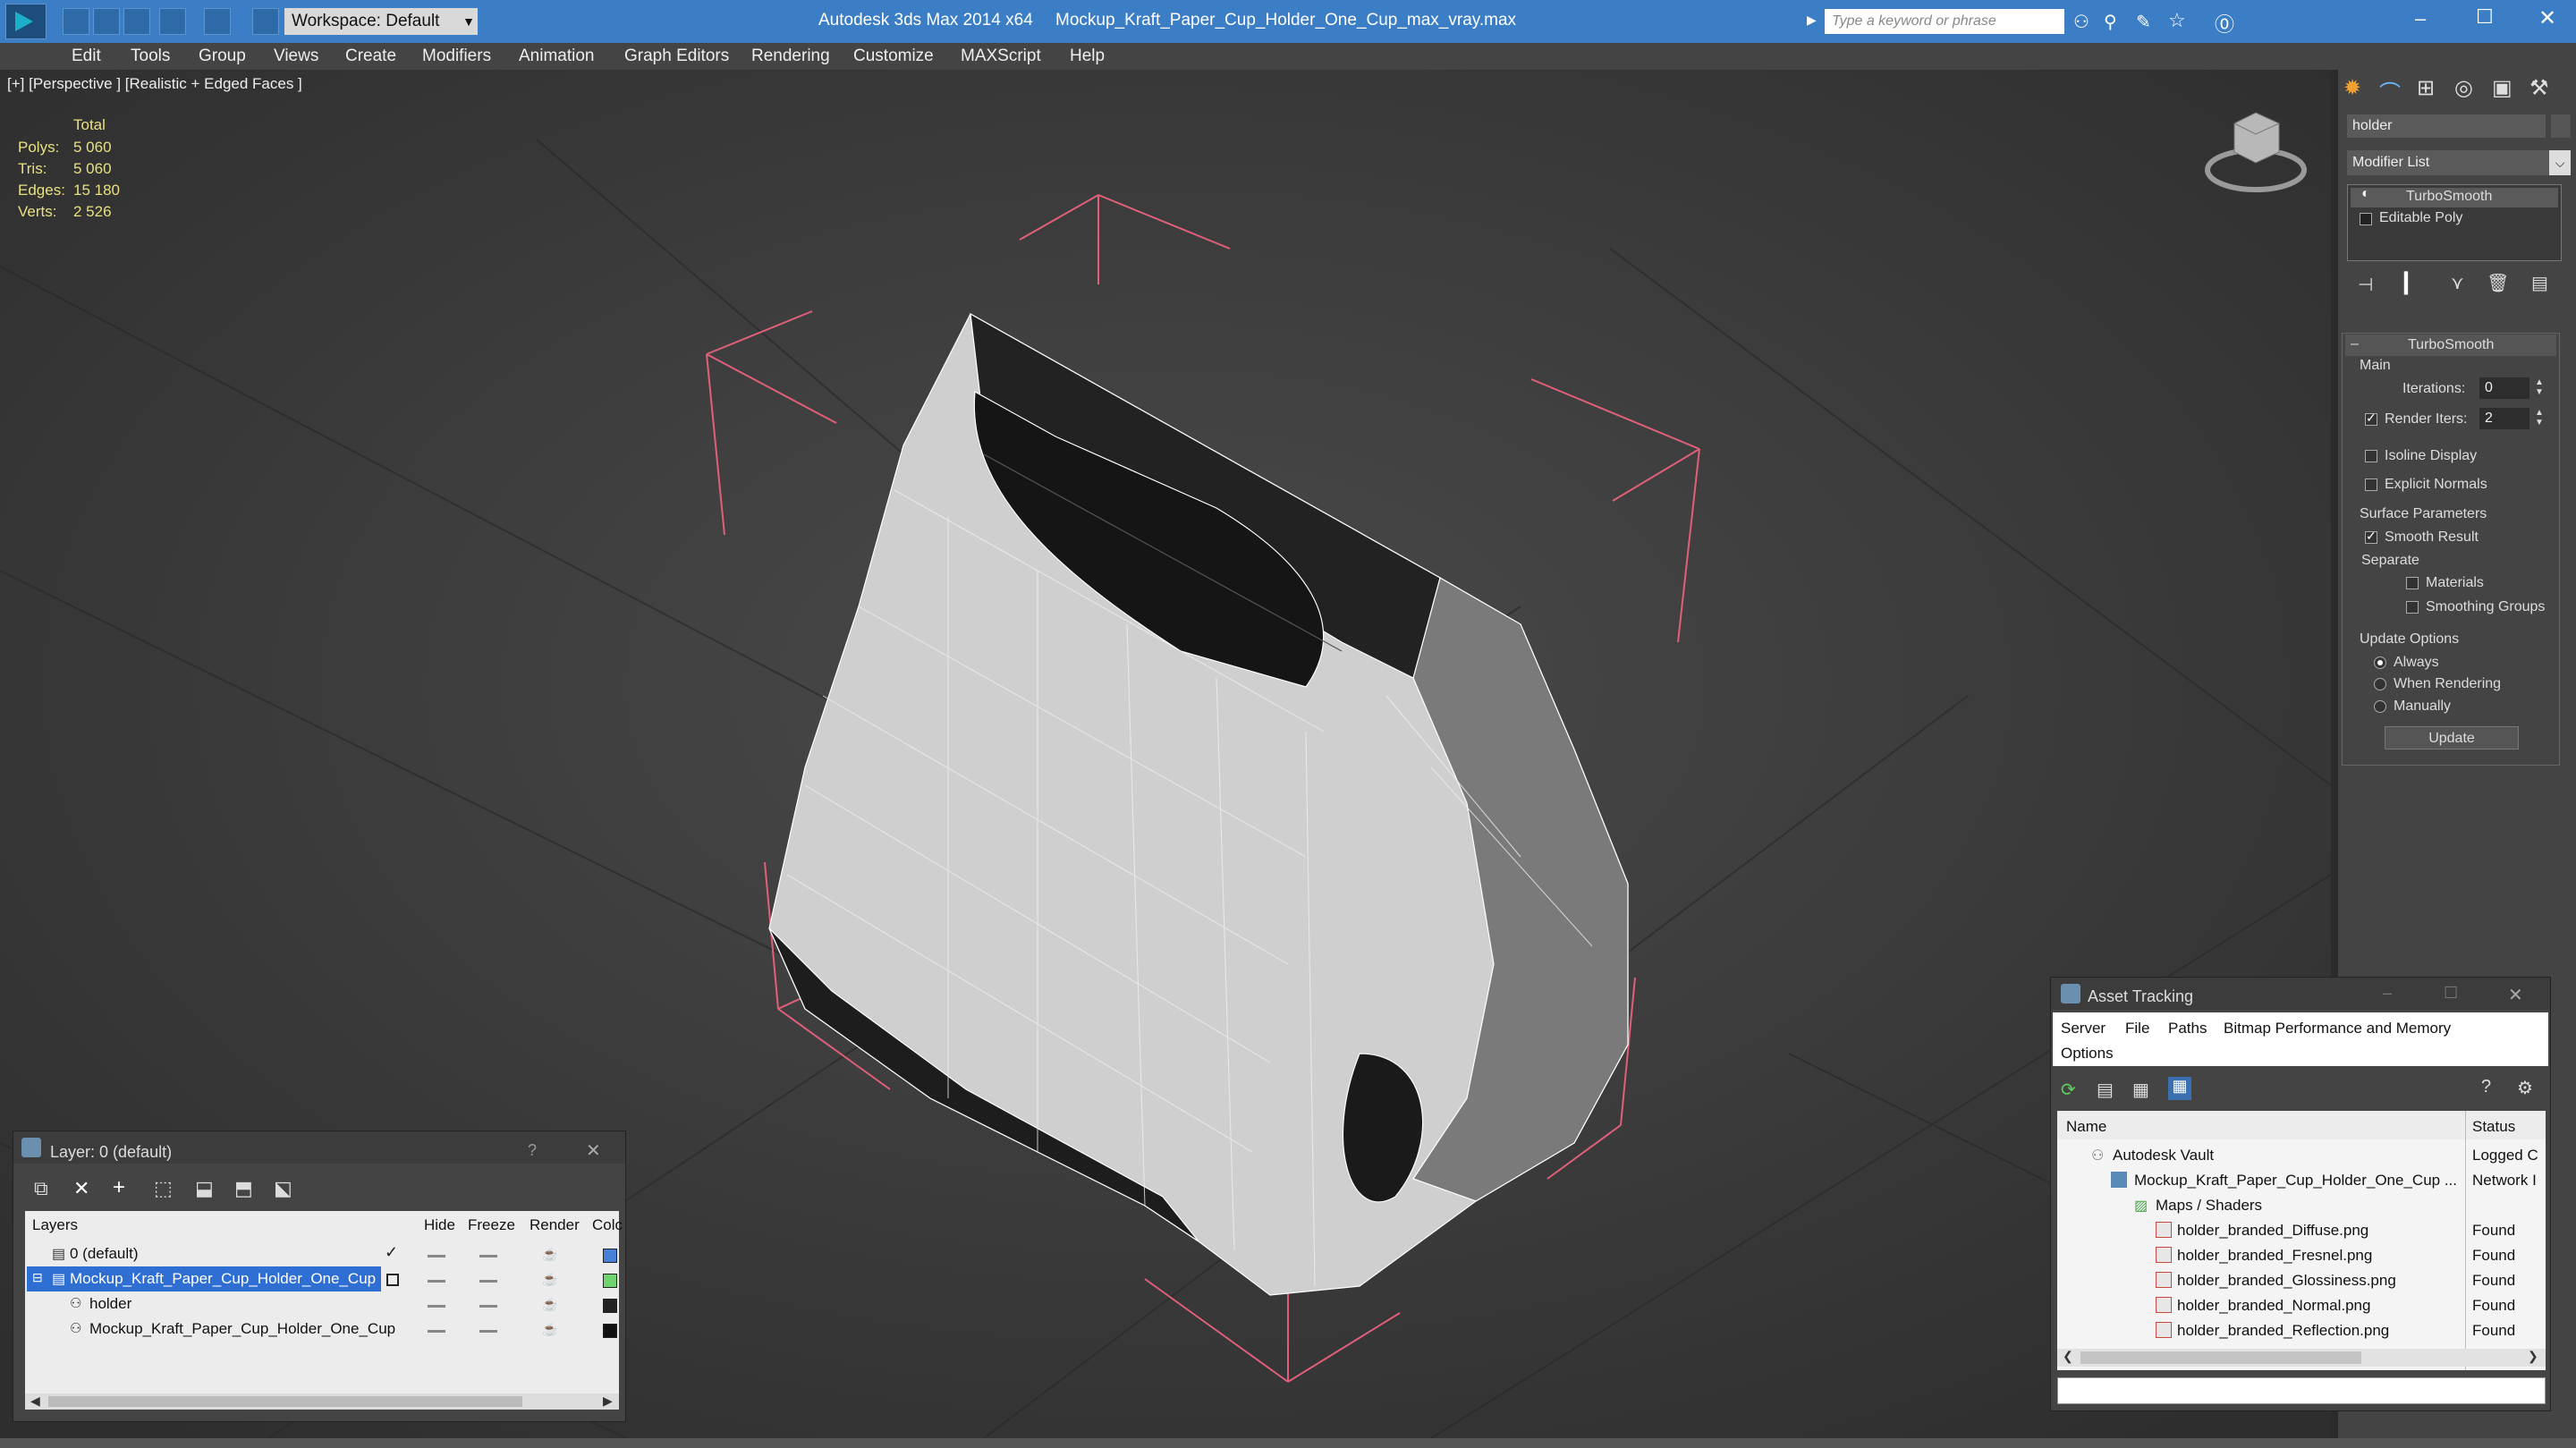 This screenshot has width=2576, height=1448. I want to click on column-header-freeze: Freeze, so click(491, 1225).